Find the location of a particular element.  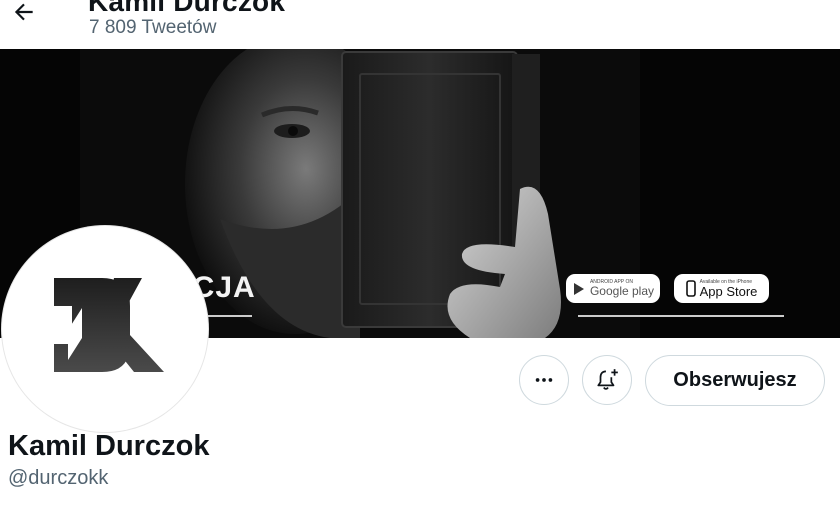

header-title: Kamil Durczok is located at coordinates (187, 8).